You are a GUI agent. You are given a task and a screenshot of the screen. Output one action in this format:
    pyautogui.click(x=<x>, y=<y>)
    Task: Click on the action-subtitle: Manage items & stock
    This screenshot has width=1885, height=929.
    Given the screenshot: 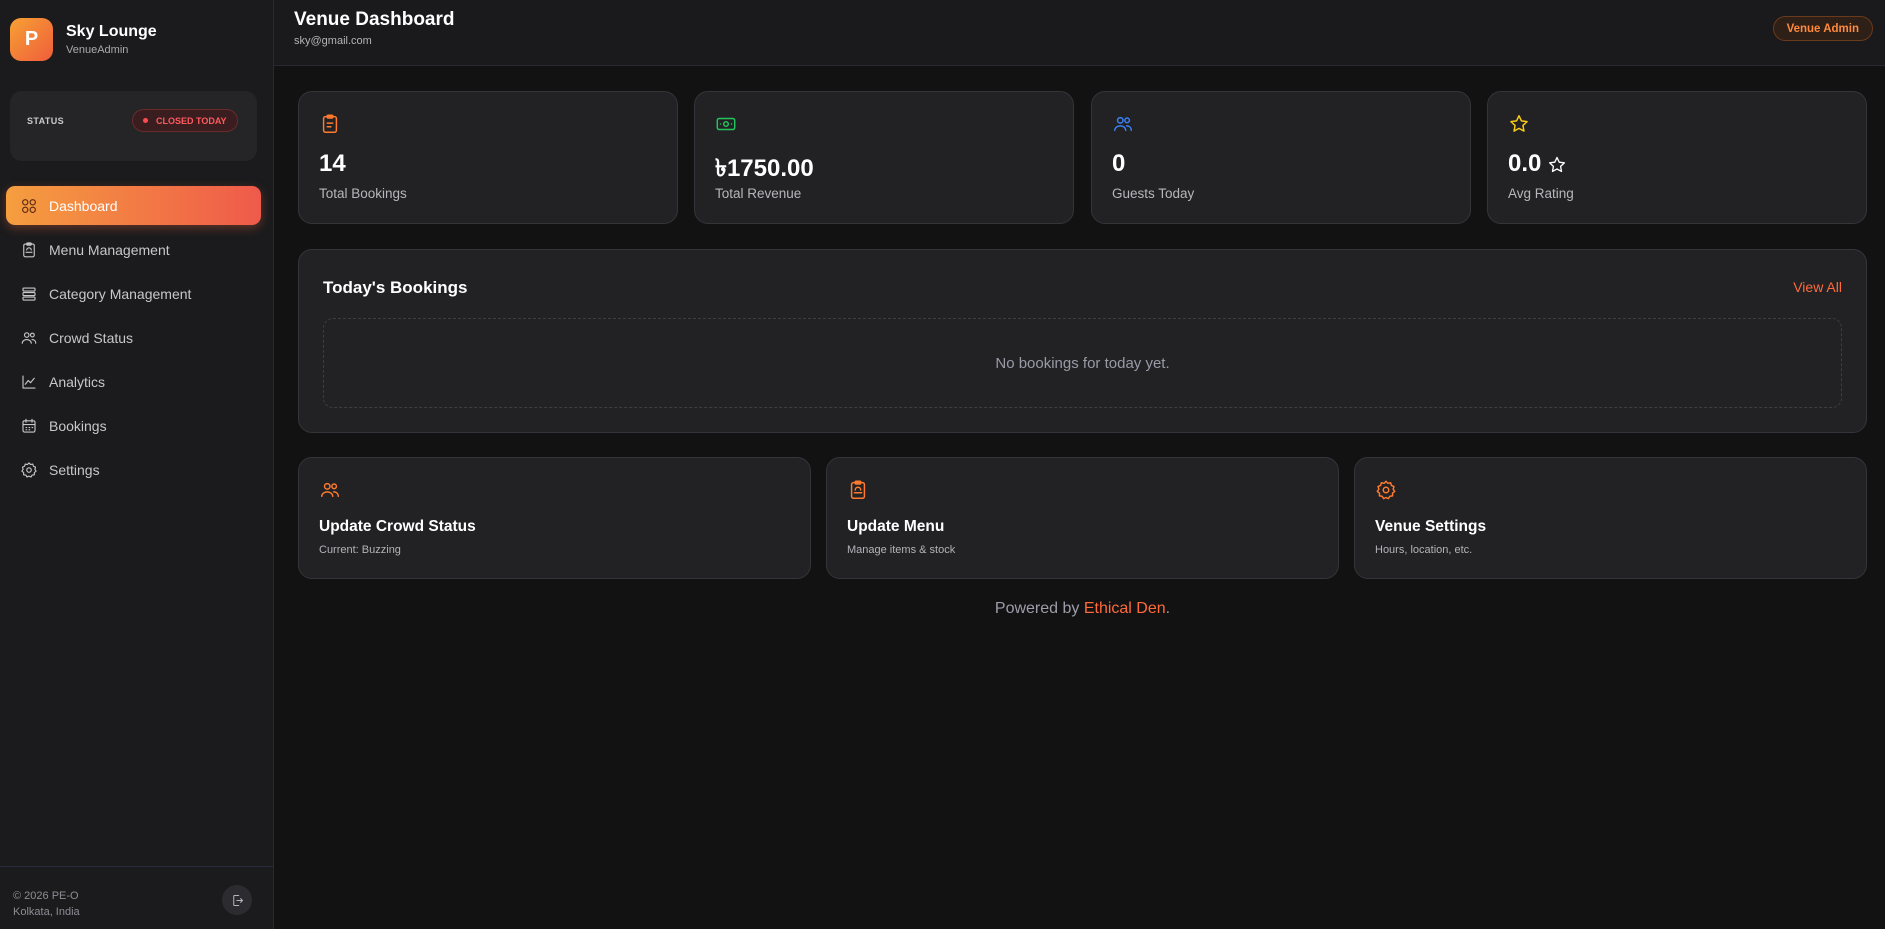 What is the action you would take?
    pyautogui.click(x=901, y=550)
    